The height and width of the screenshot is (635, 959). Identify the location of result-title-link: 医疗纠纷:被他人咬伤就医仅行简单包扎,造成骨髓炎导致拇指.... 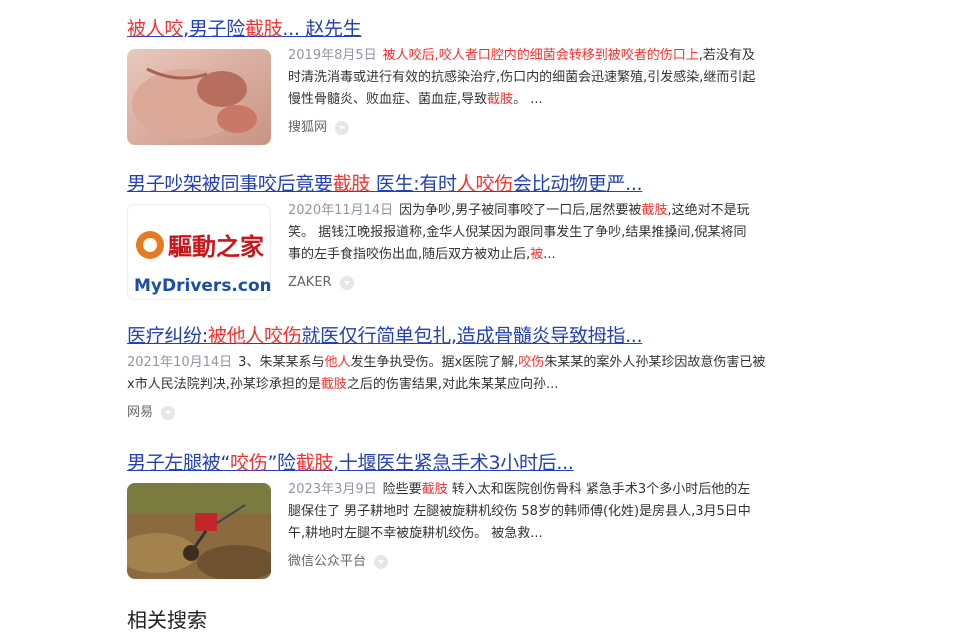
(447, 336).